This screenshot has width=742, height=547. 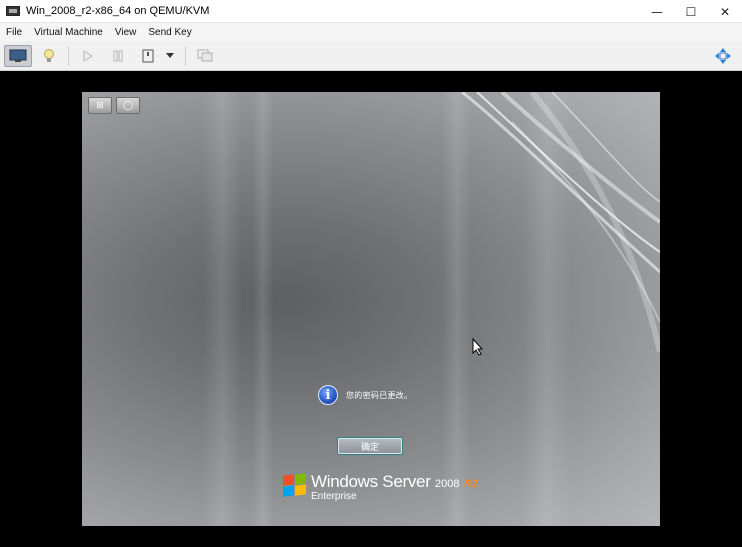 I want to click on menu-view: View, so click(x=126, y=32).